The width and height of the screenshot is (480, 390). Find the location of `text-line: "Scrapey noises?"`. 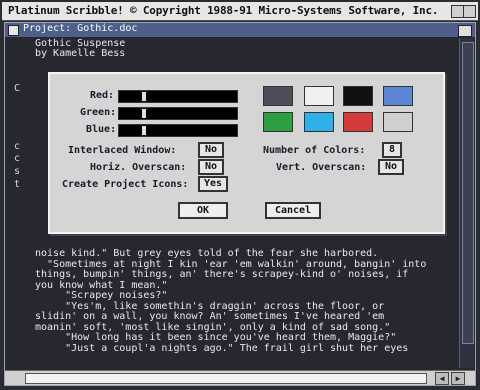

text-line: "Scrapey noises?" is located at coordinates (101, 295).